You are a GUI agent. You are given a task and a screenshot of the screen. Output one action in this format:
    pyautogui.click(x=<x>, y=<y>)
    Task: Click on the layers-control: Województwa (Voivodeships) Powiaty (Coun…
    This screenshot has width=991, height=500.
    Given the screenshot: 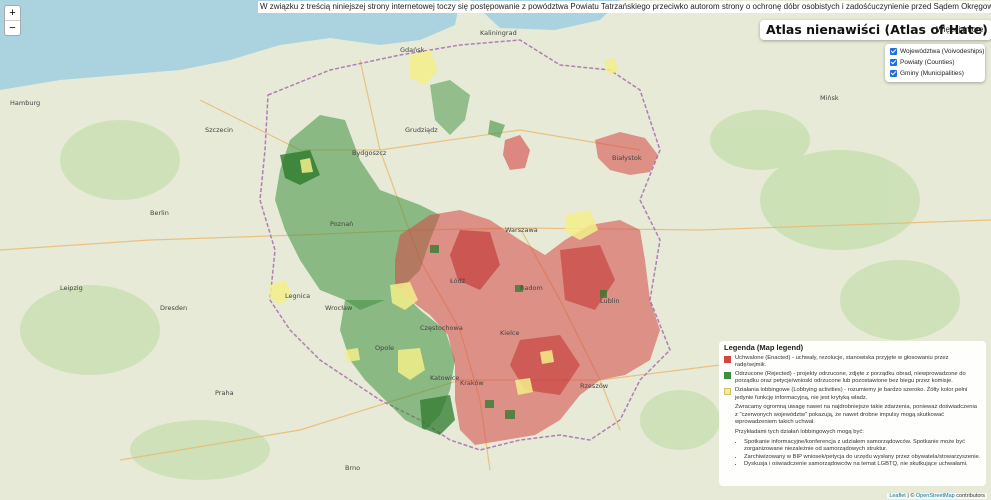 What is the action you would take?
    pyautogui.click(x=935, y=63)
    